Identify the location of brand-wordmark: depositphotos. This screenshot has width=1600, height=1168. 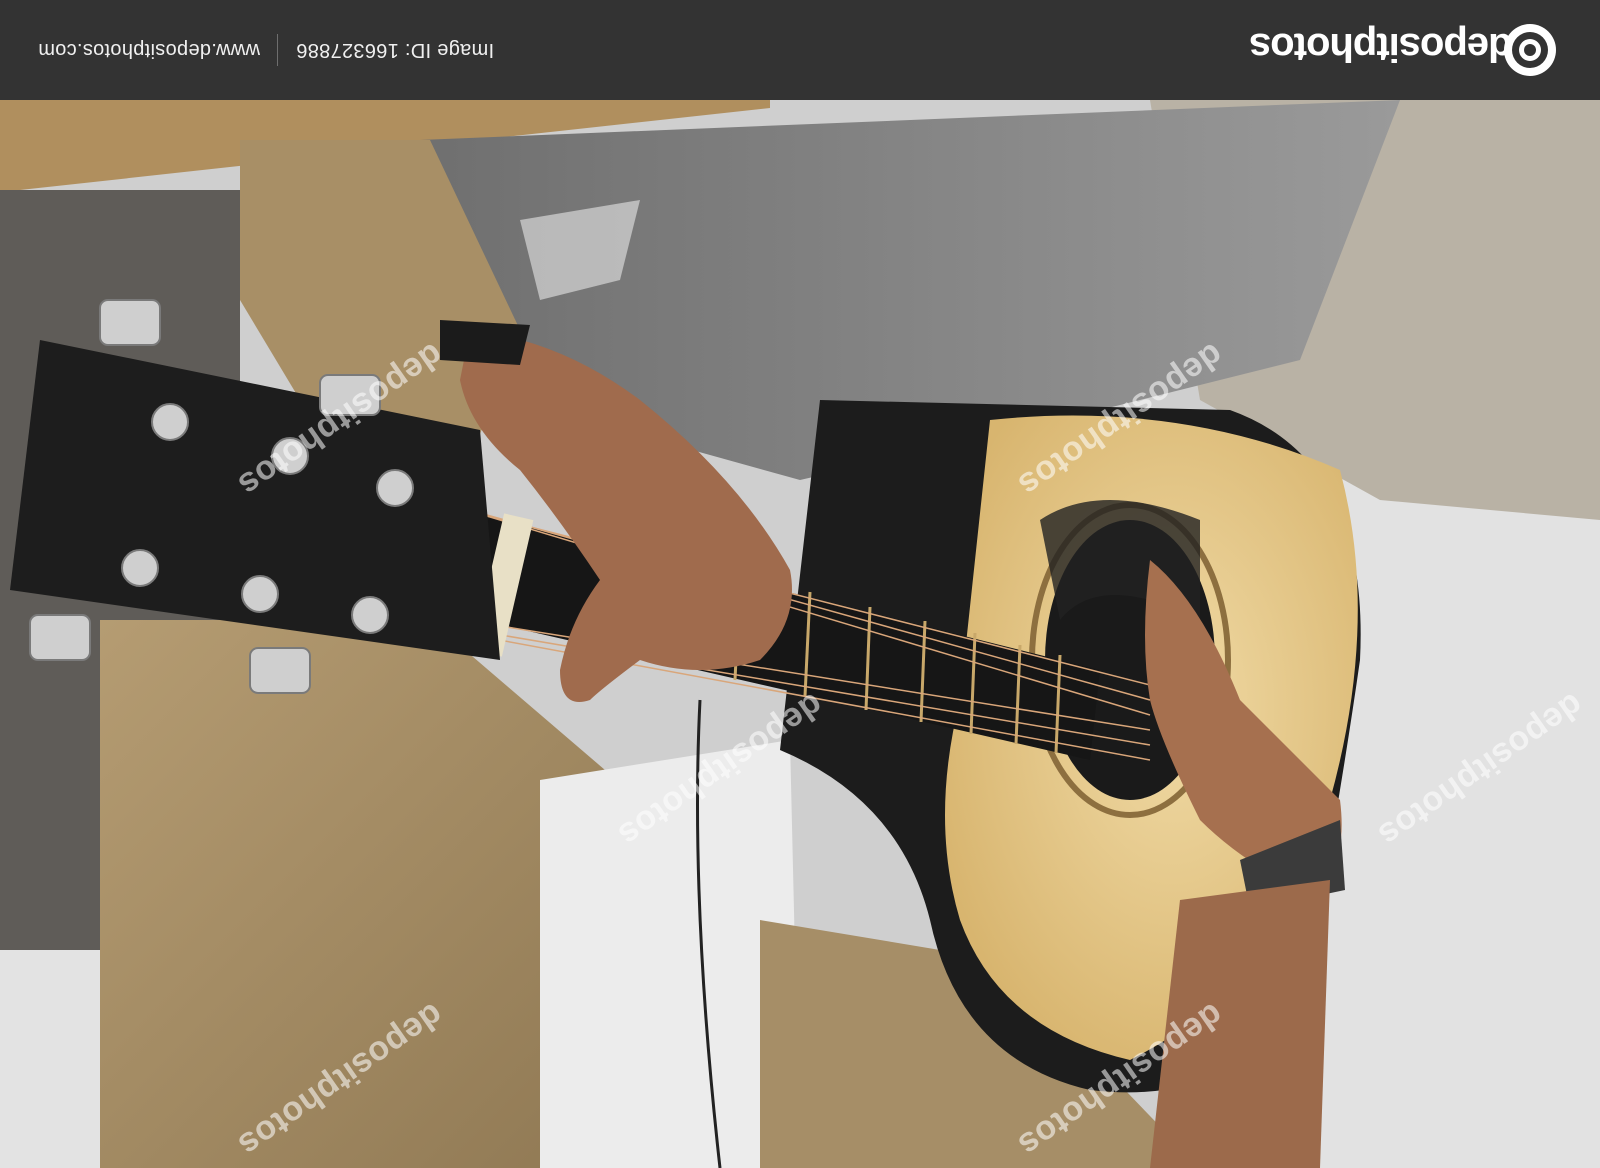
(1381, 47).